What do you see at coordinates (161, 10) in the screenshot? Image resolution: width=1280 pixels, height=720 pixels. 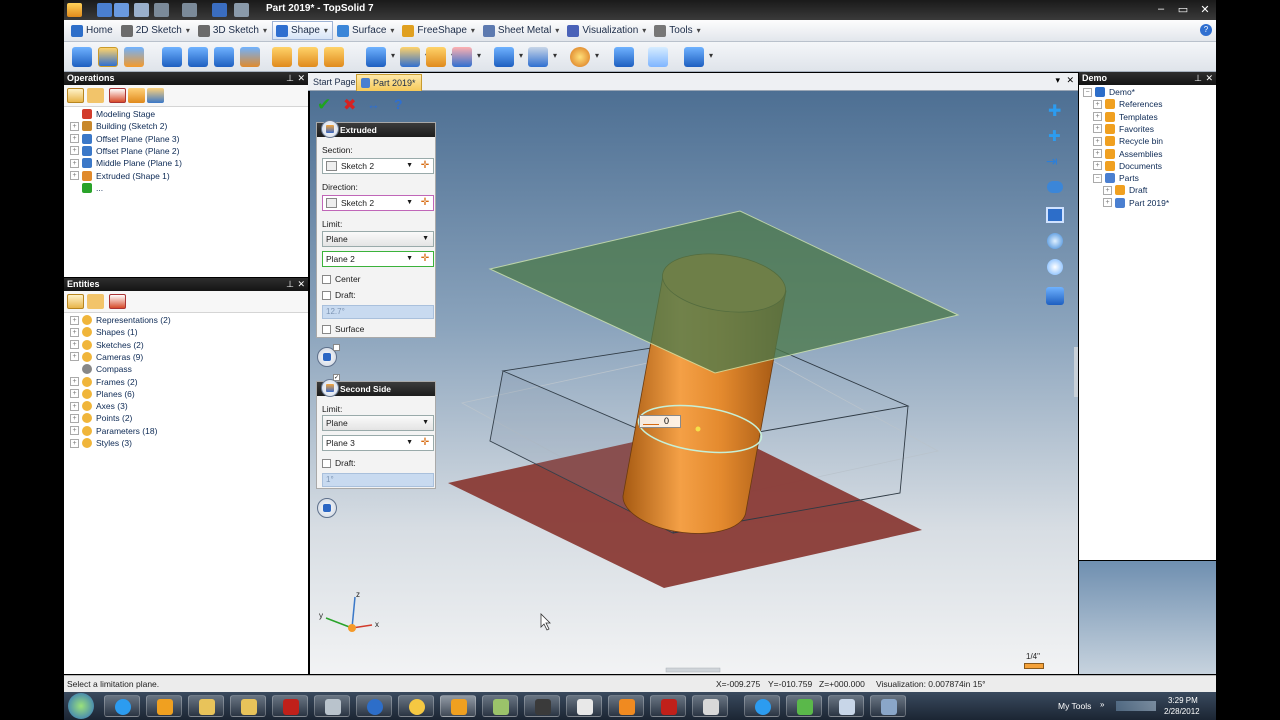 I see `undo-icon` at bounding box center [161, 10].